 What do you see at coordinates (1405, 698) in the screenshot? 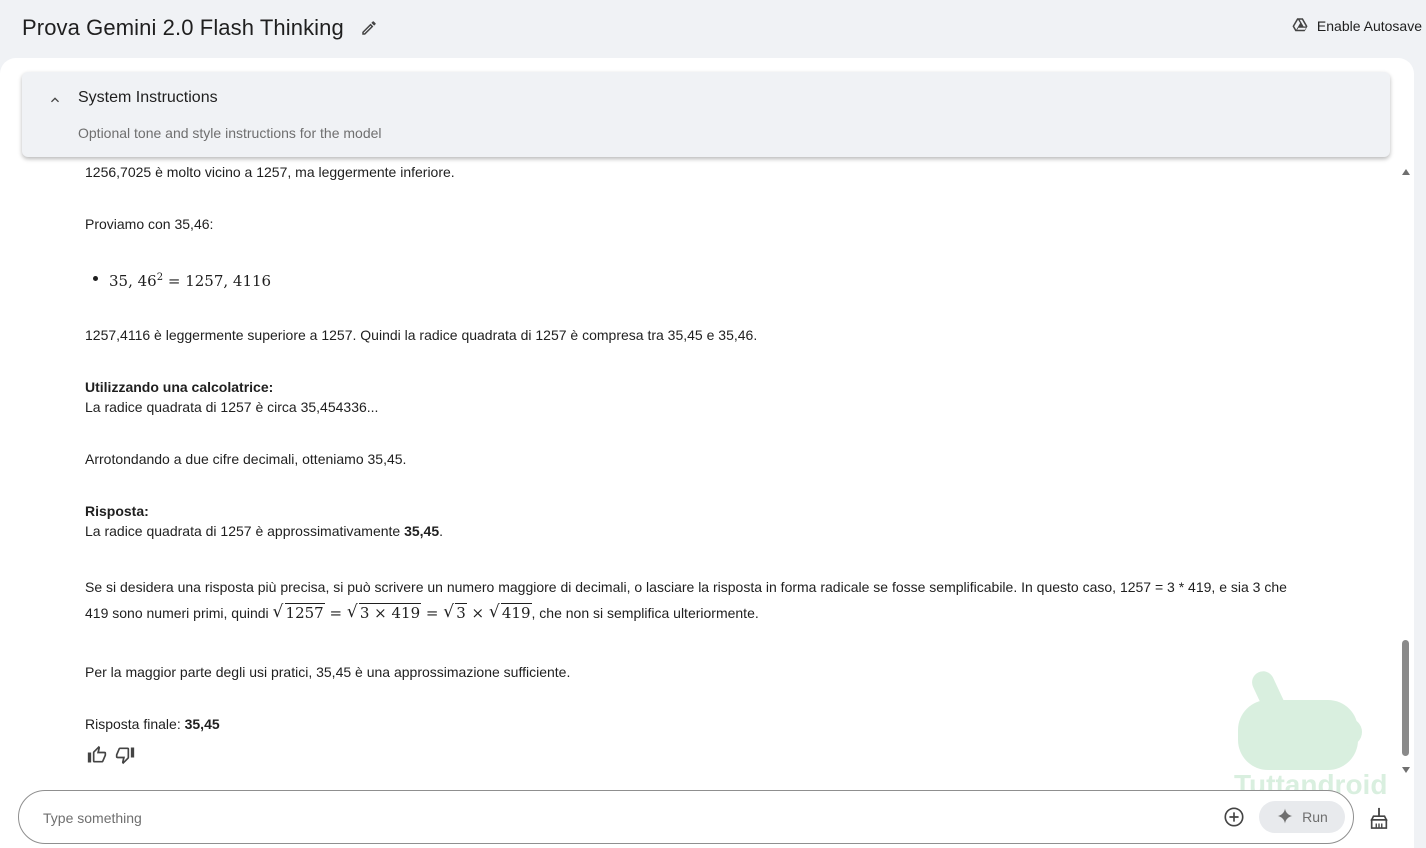
I see `scrollbar-thumb` at bounding box center [1405, 698].